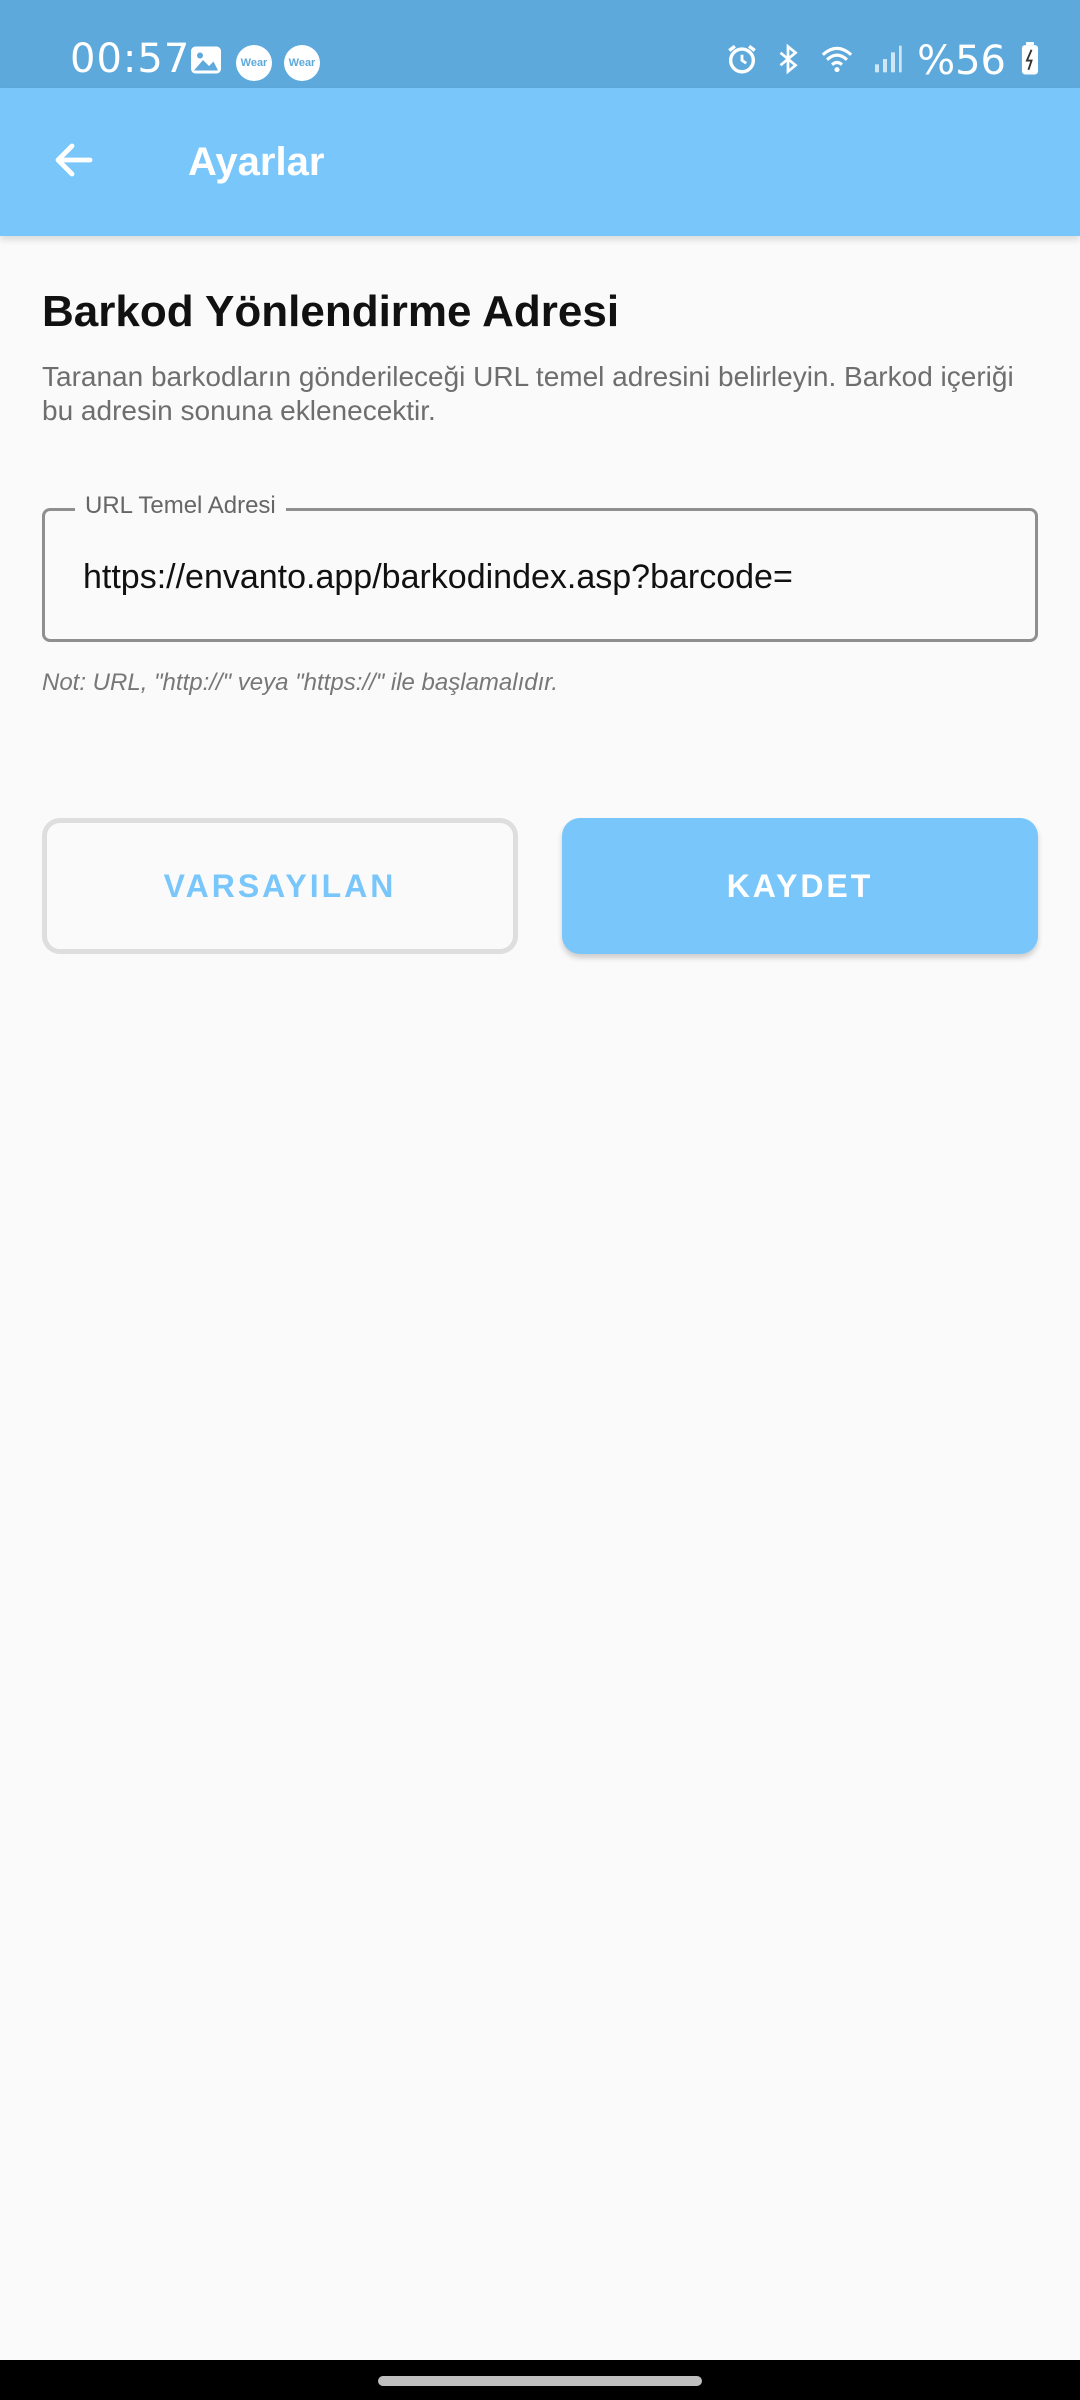  What do you see at coordinates (1030, 61) in the screenshot?
I see `battery-icon` at bounding box center [1030, 61].